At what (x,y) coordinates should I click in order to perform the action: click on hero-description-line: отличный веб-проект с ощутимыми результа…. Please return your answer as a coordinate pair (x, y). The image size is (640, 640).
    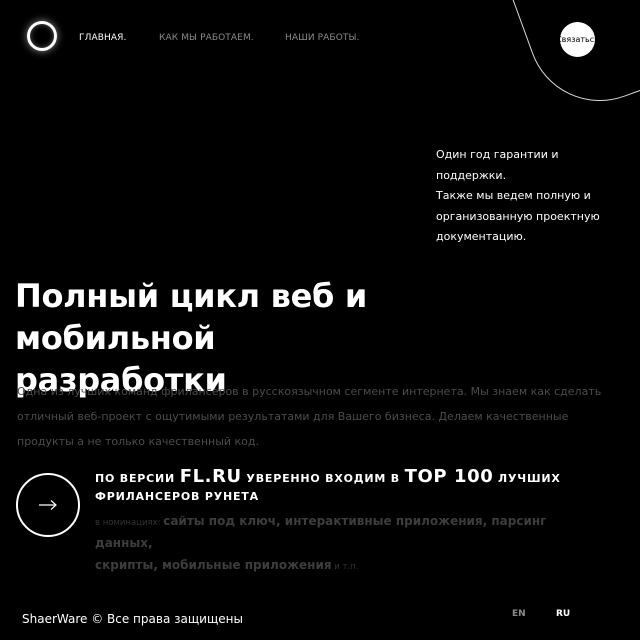
    Looking at the image, I should click on (293, 416).